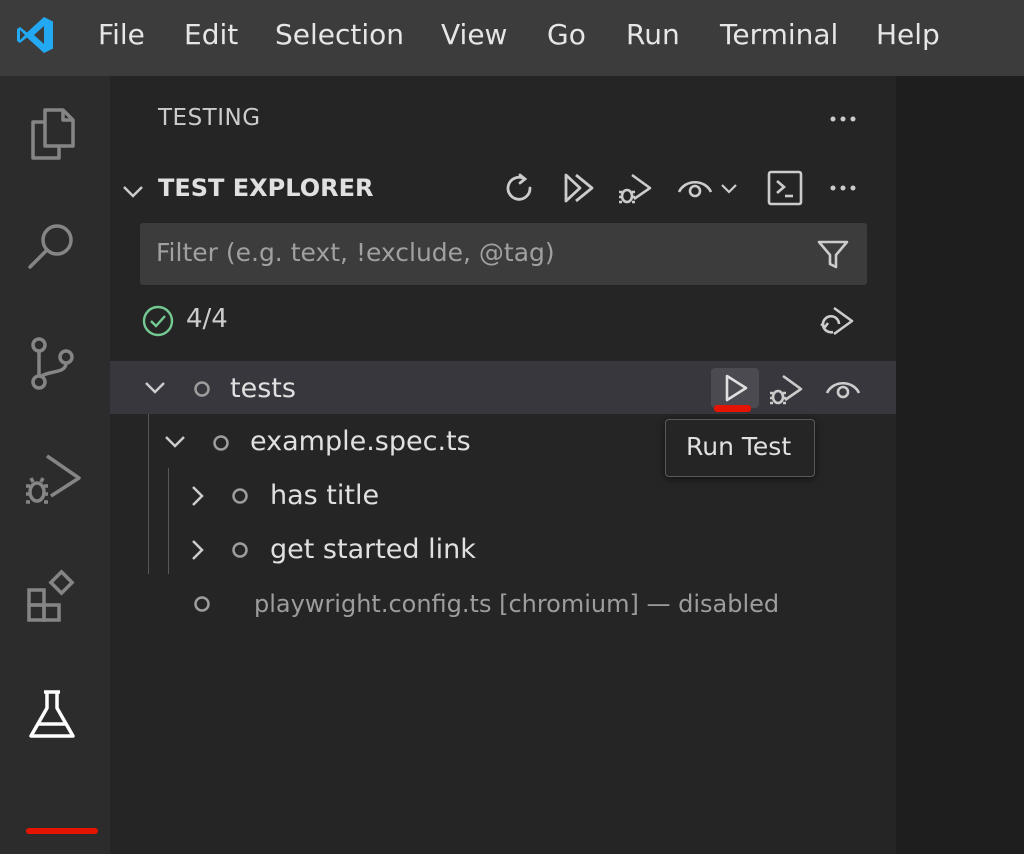  What do you see at coordinates (52, 715) in the screenshot?
I see `testing-icon` at bounding box center [52, 715].